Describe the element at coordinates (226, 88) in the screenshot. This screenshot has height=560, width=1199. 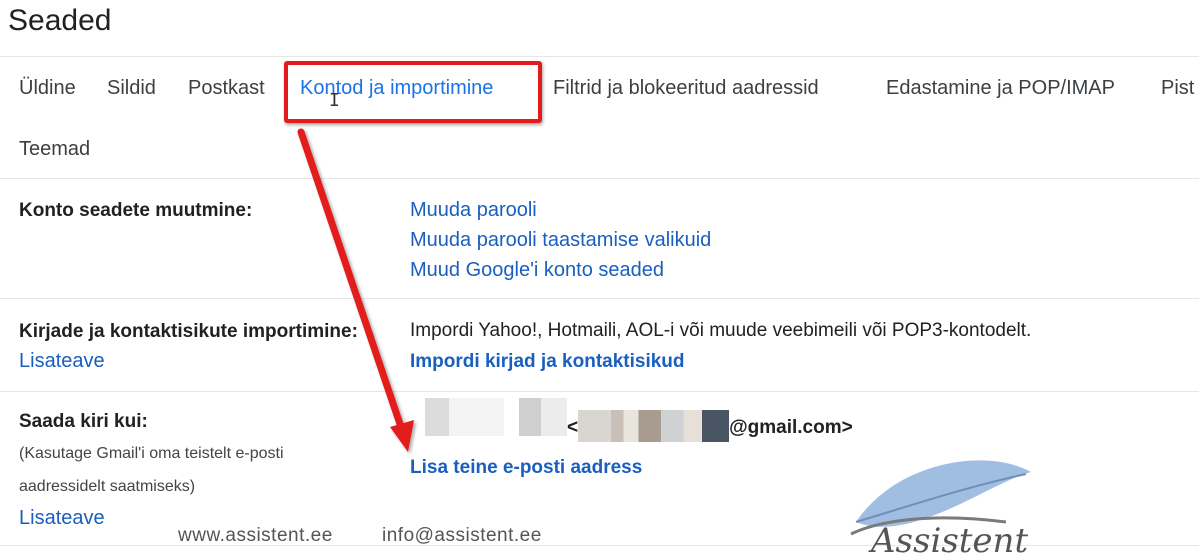
I see `tab-inbox: Postkast` at that location.